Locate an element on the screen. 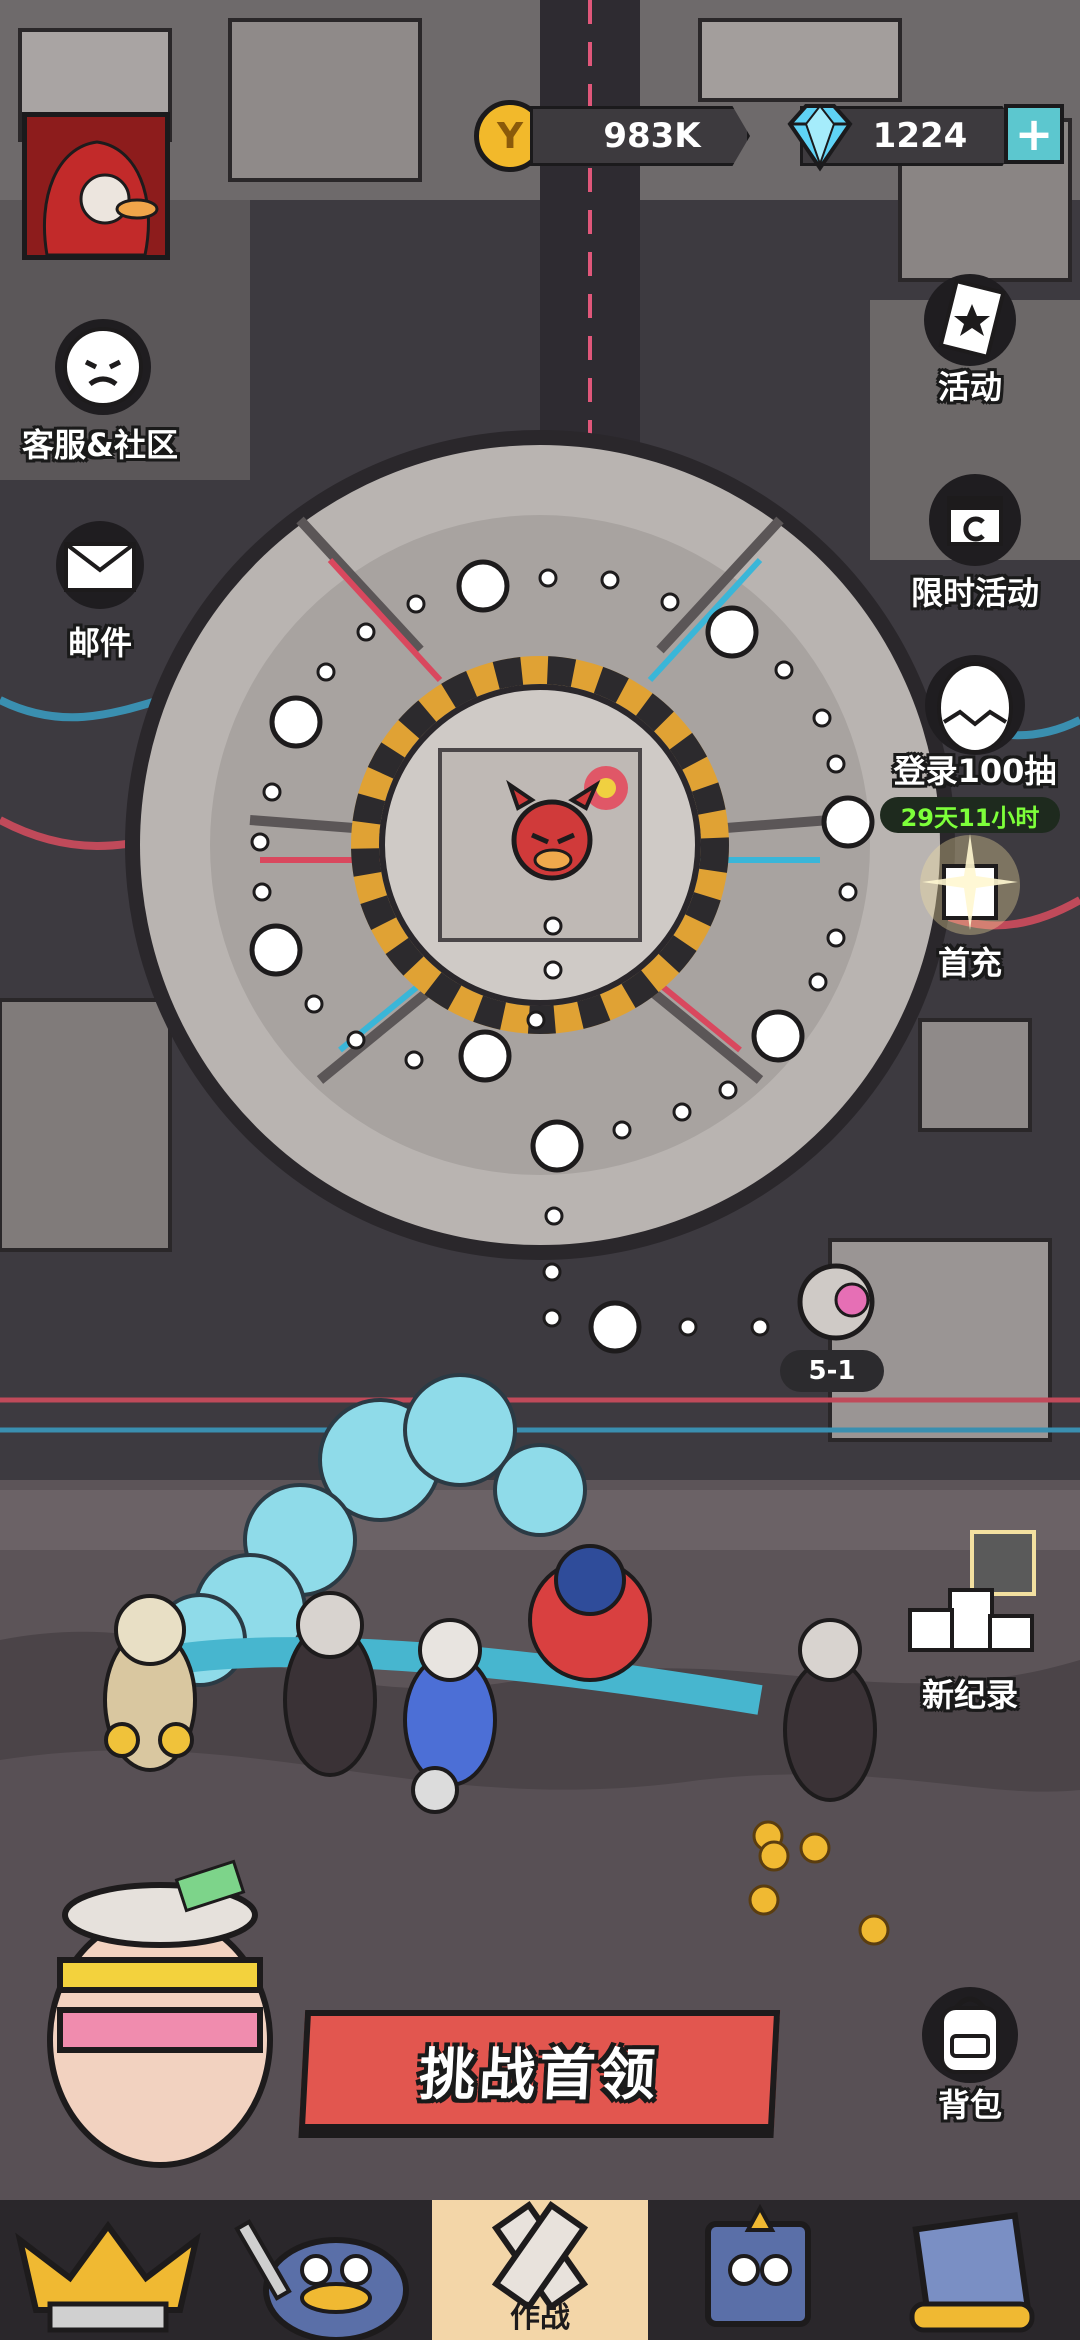  tab-battle: 作战 is located at coordinates (540, 2270).